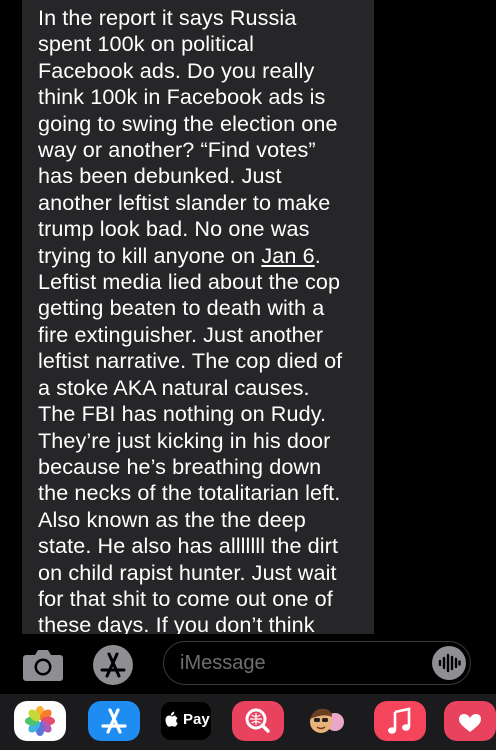 Image resolution: width=496 pixels, height=750 pixels. I want to click on app-store-icon, so click(114, 721).